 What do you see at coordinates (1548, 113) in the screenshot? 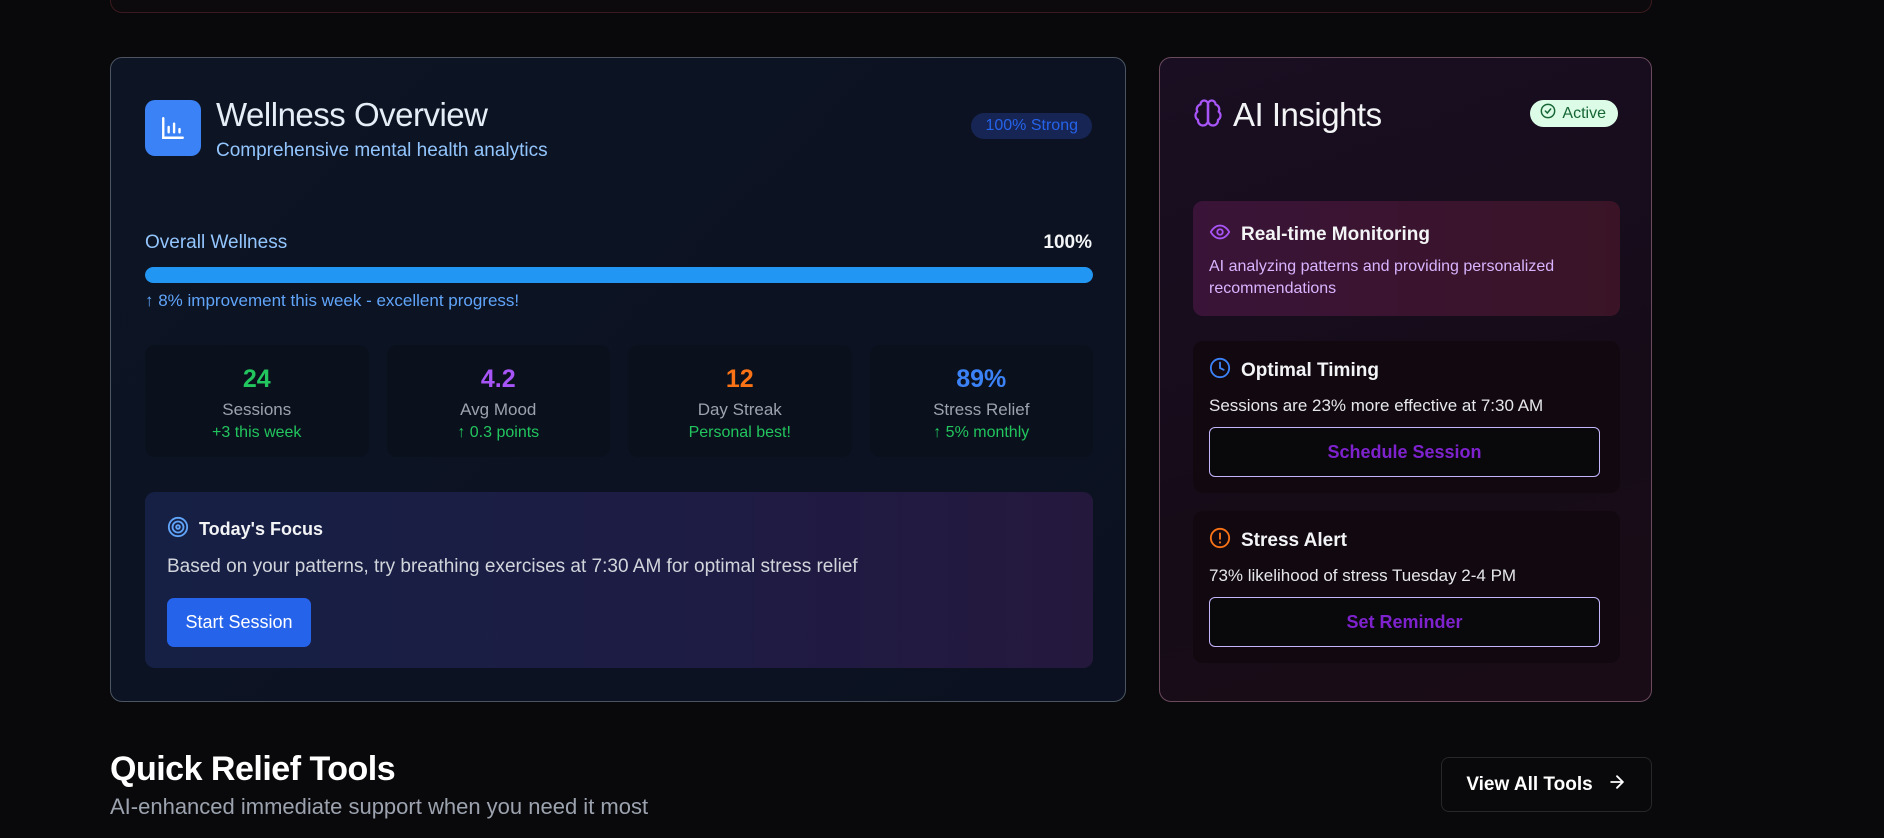
I see `check-circle-icon` at bounding box center [1548, 113].